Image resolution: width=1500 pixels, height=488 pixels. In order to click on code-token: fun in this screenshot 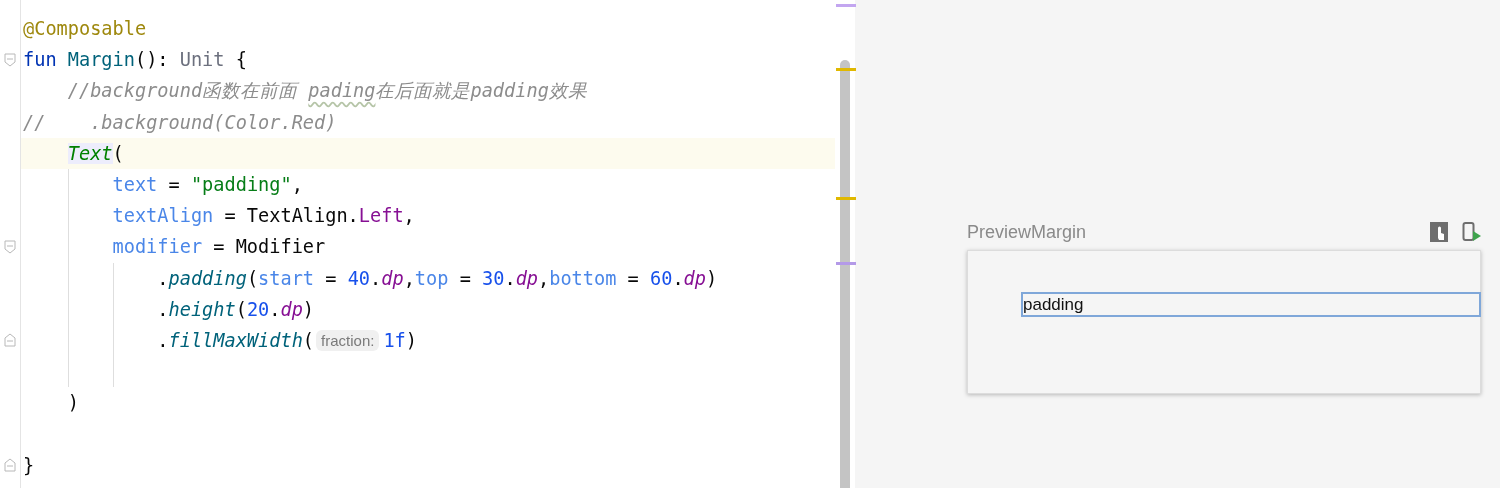, I will do `click(40, 60)`.